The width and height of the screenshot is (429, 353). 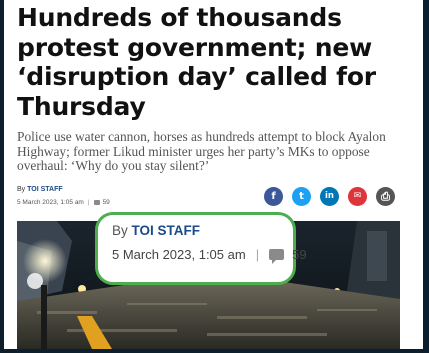 I want to click on publish-date-zoomed: 5 March 2023, 1:05 am, so click(x=179, y=254).